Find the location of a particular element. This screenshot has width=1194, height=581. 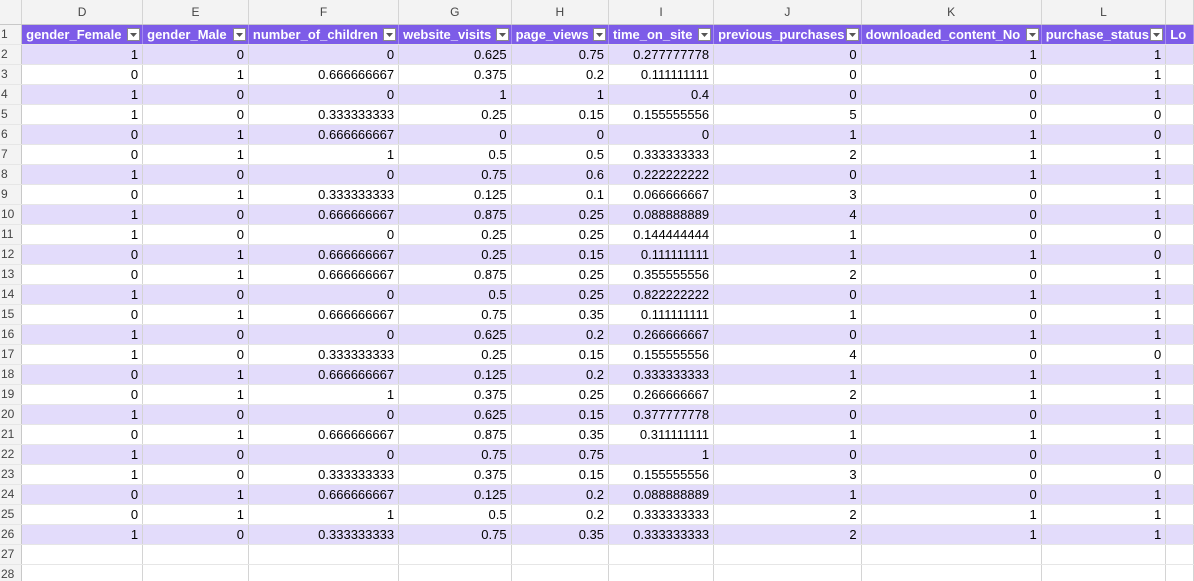

row-number: 5 is located at coordinates (11, 114).